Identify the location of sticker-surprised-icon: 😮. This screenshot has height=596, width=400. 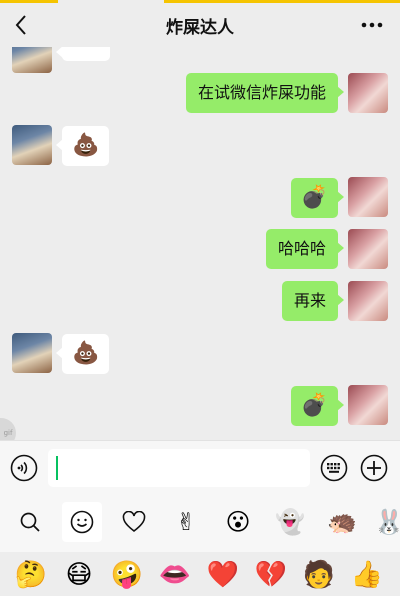
(238, 522).